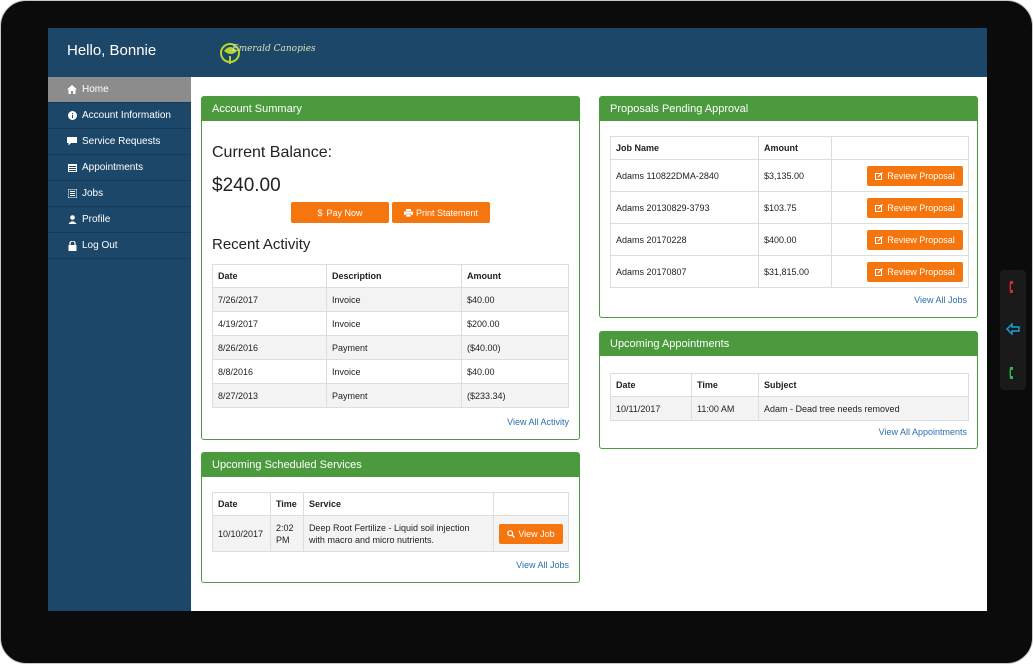 The height and width of the screenshot is (664, 1033). I want to click on sidebar-item-label: Profile, so click(96, 219).